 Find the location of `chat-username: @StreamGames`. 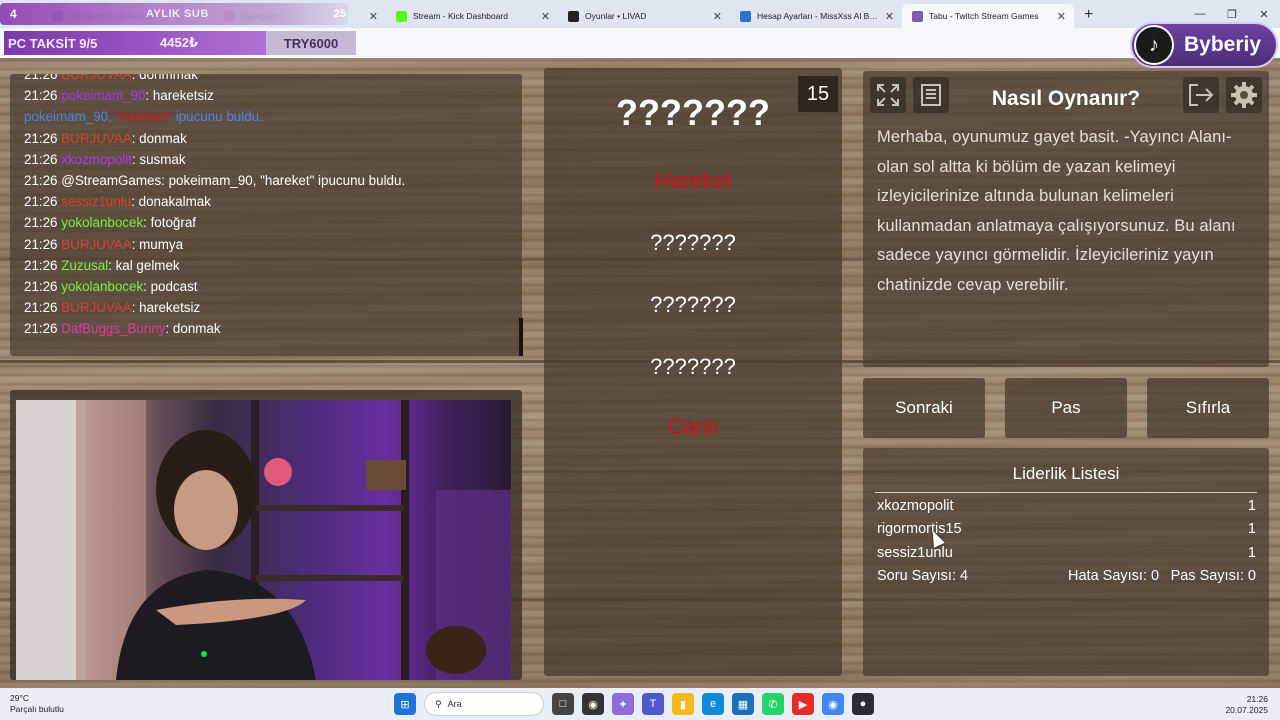

chat-username: @StreamGames is located at coordinates (111, 180).